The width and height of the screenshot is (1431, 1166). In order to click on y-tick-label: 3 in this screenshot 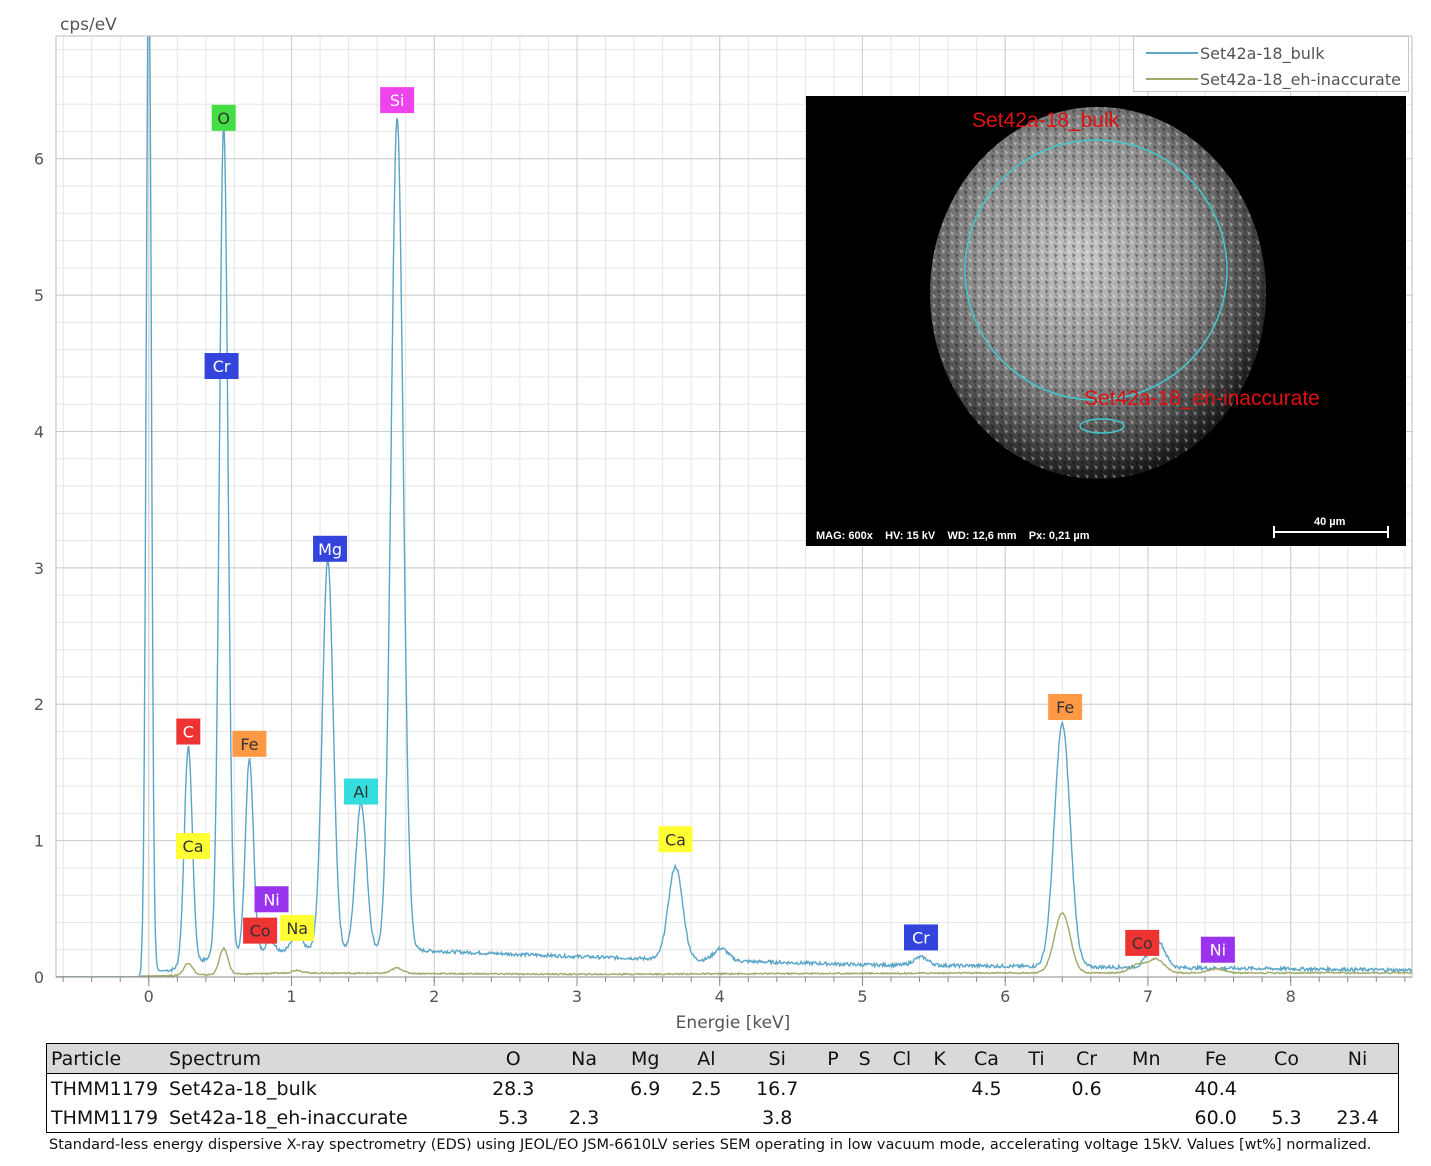, I will do `click(39, 568)`.